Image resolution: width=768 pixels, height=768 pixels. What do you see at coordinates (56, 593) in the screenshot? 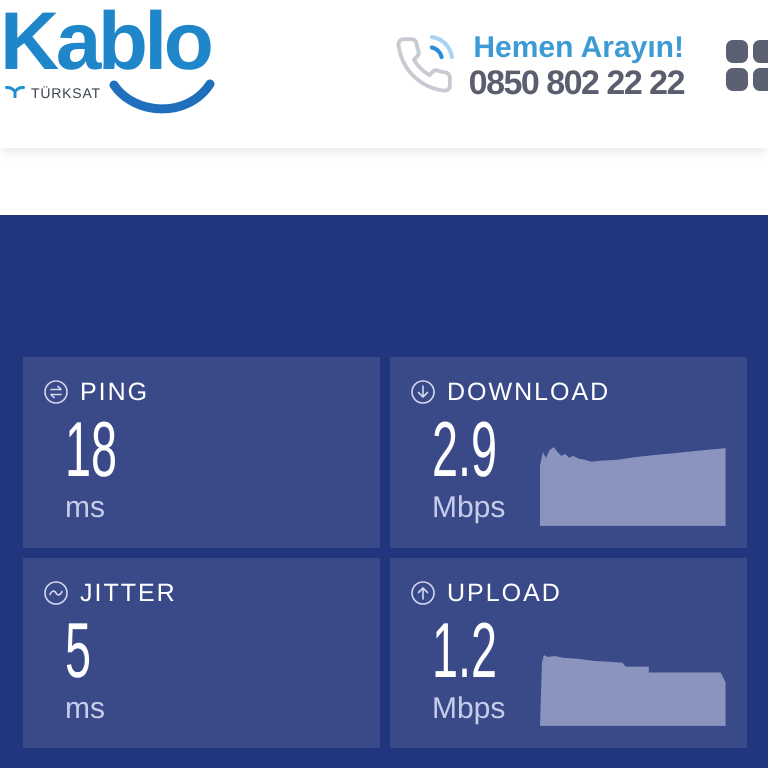
I see `wave-icon` at bounding box center [56, 593].